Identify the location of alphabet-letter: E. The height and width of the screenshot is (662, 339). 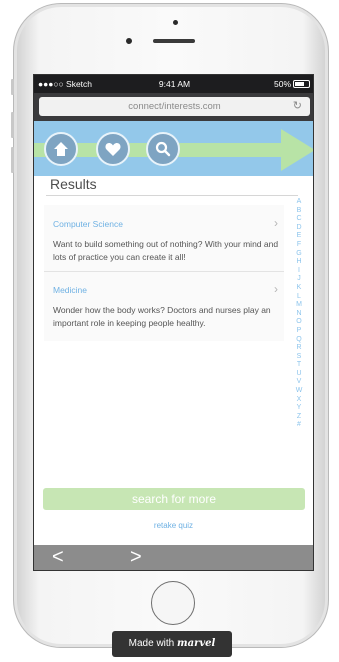
(299, 236).